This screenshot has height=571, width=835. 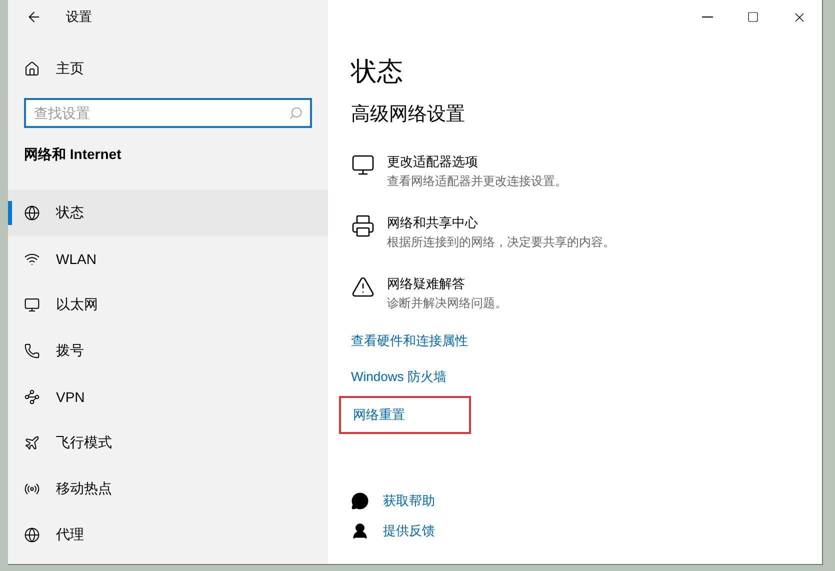 I want to click on window-title: 设置, so click(x=79, y=17).